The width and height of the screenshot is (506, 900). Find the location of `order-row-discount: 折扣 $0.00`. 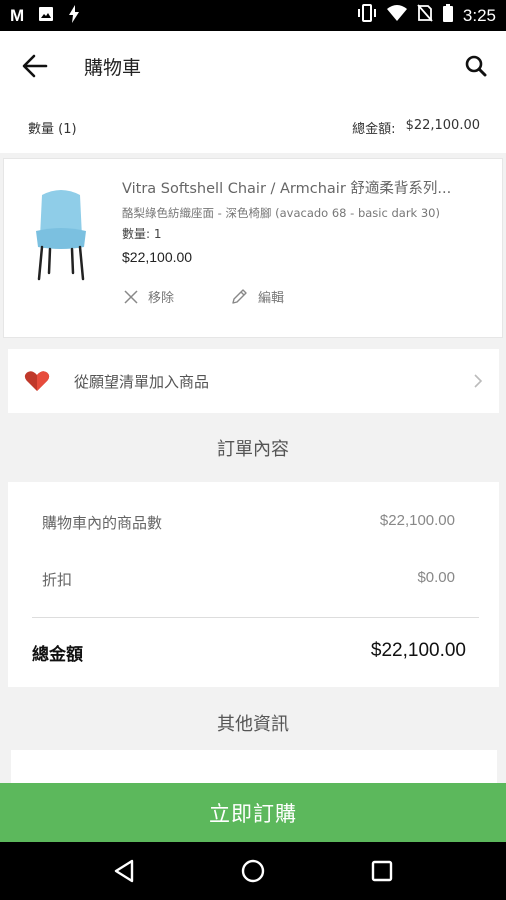

order-row-discount: 折扣 $0.00 is located at coordinates (248, 579).